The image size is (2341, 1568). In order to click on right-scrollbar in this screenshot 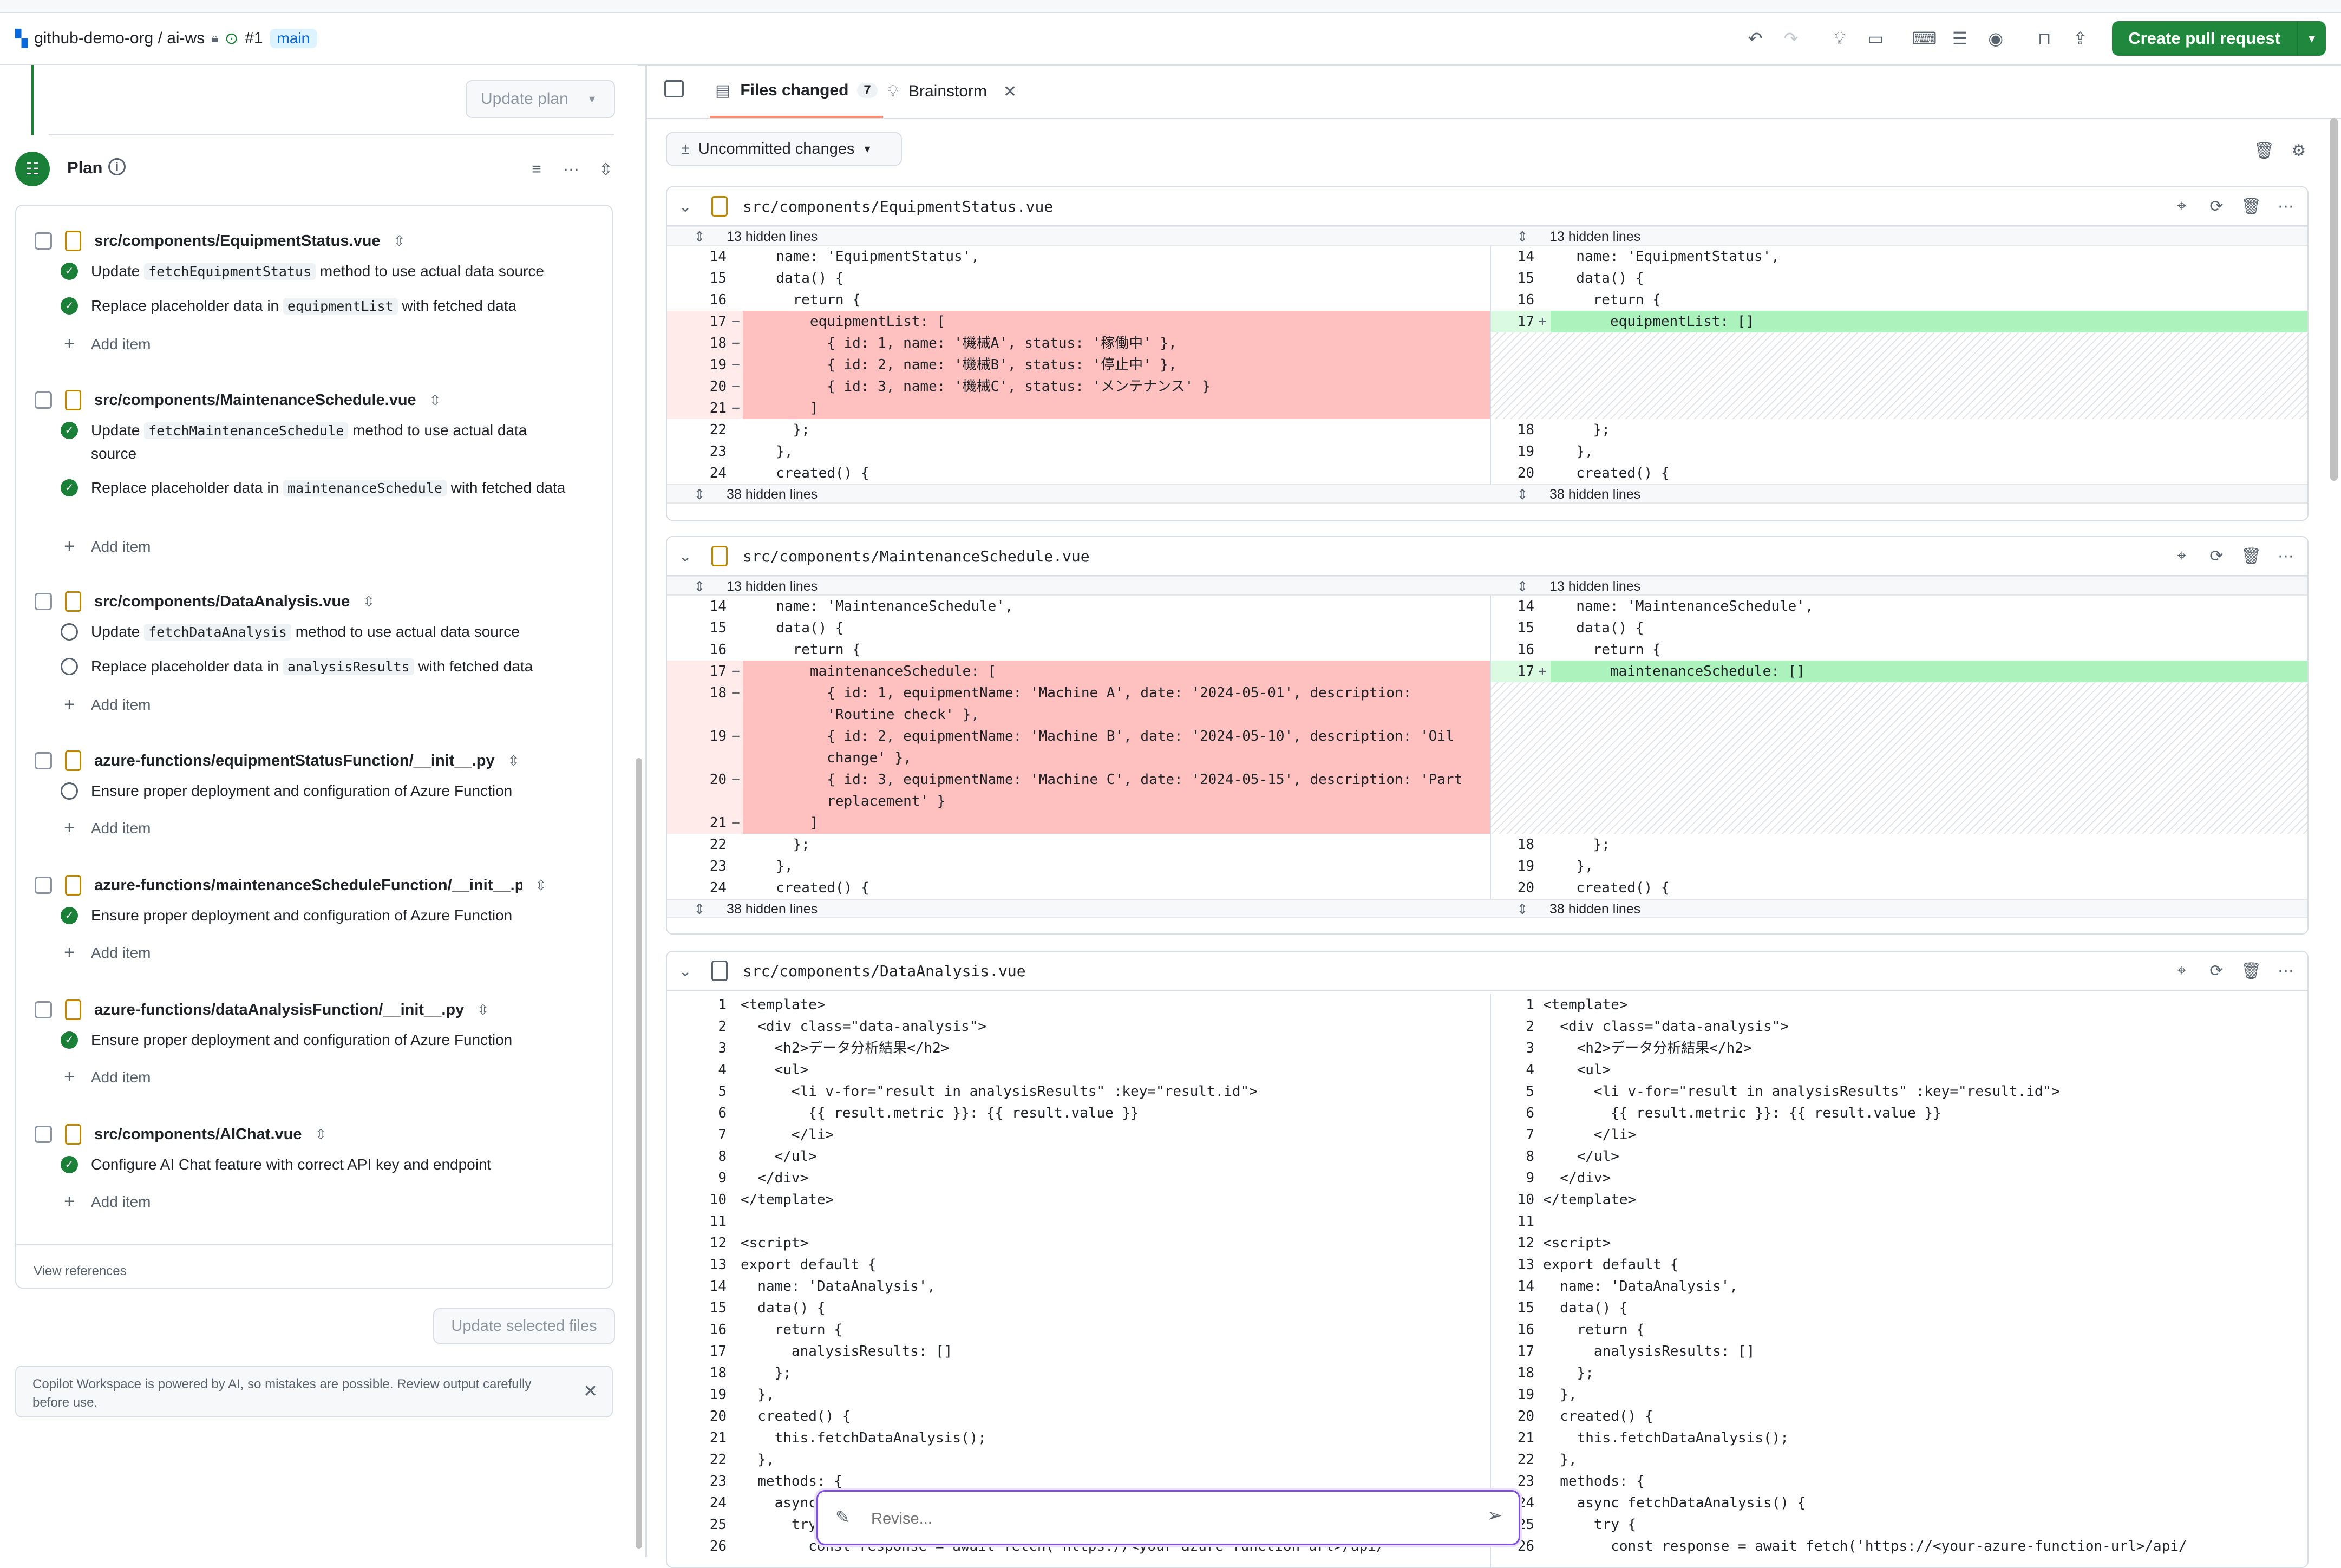, I will do `click(2334, 299)`.